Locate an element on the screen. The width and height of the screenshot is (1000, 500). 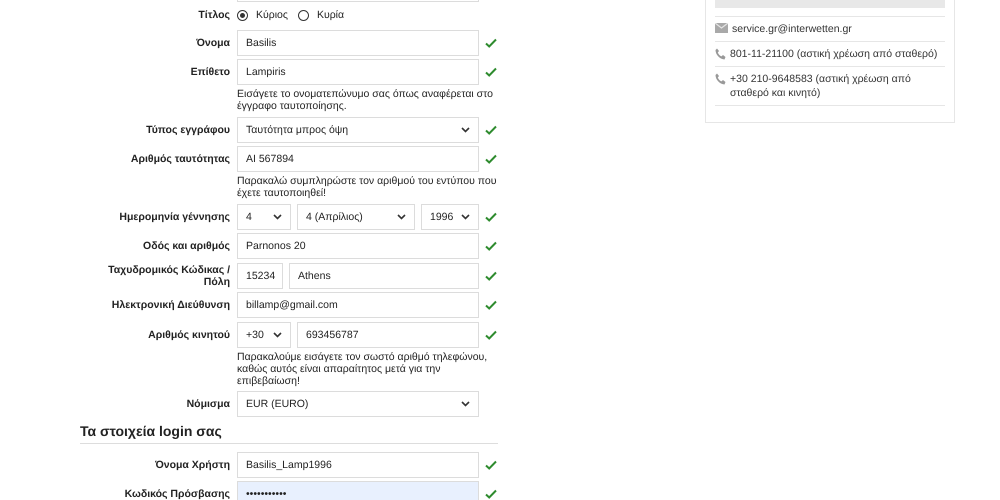
month-select: 4 (Απρίλιος) is located at coordinates (356, 217).